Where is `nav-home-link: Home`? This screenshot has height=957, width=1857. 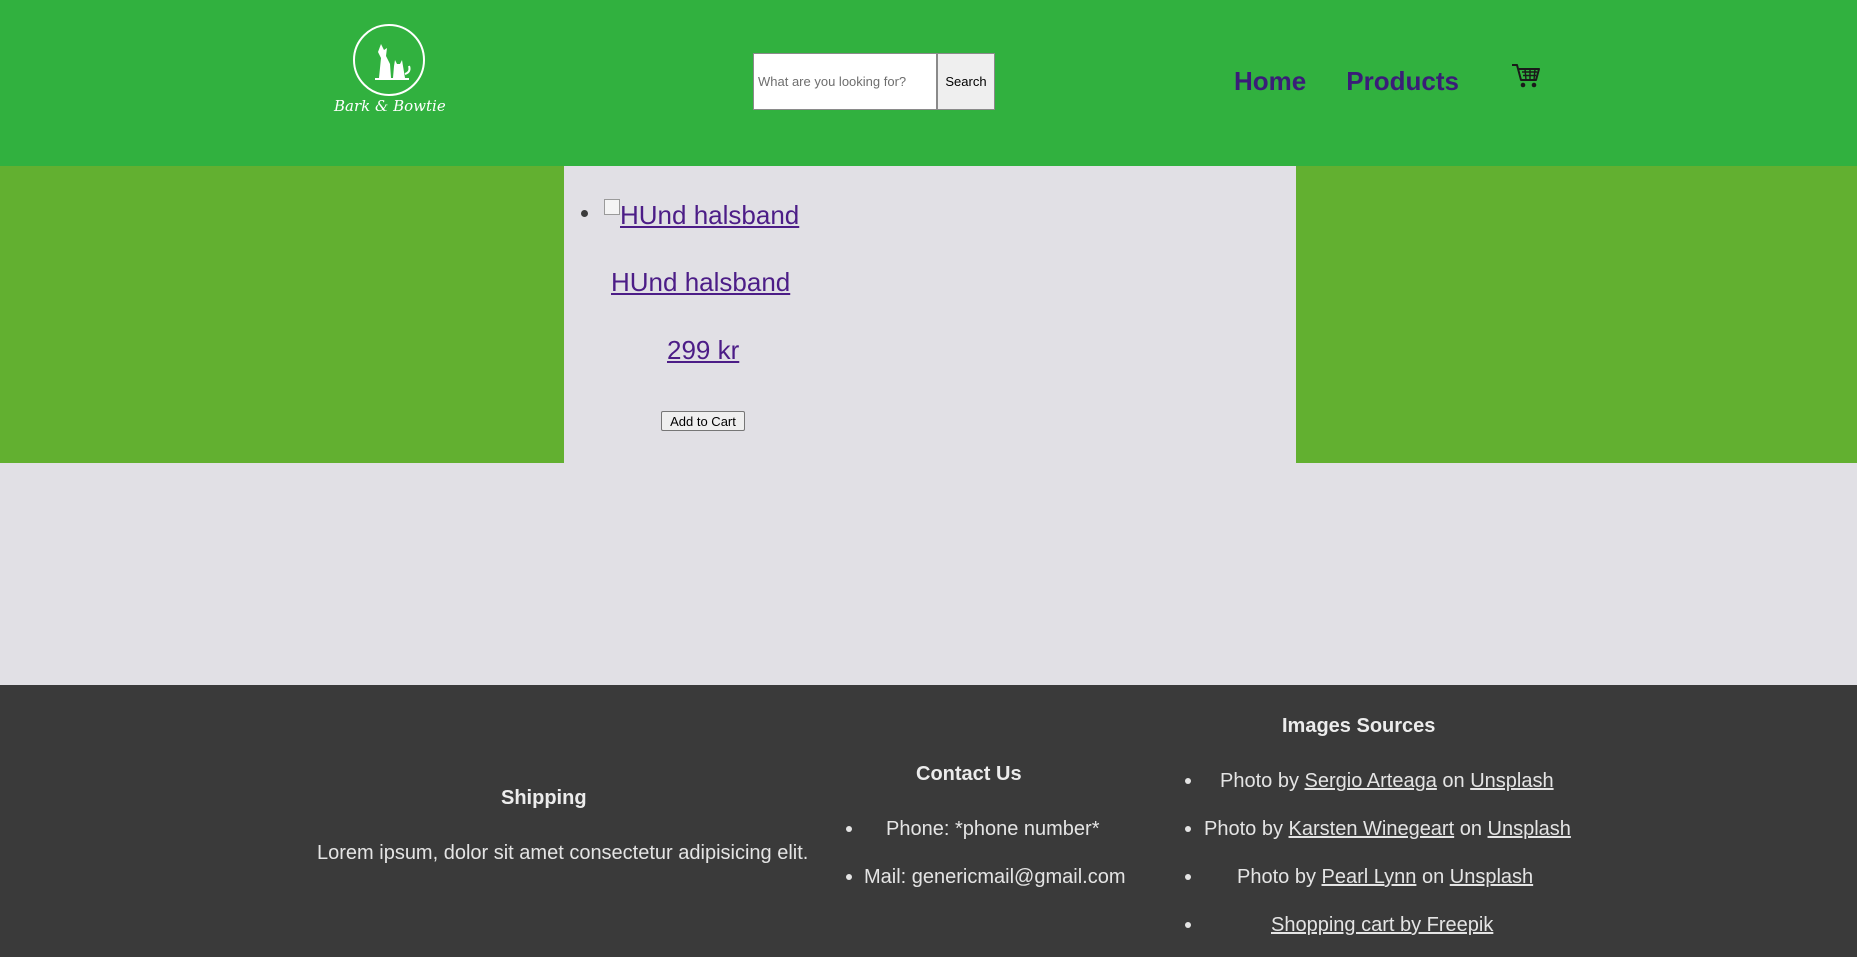
nav-home-link: Home is located at coordinates (1270, 81).